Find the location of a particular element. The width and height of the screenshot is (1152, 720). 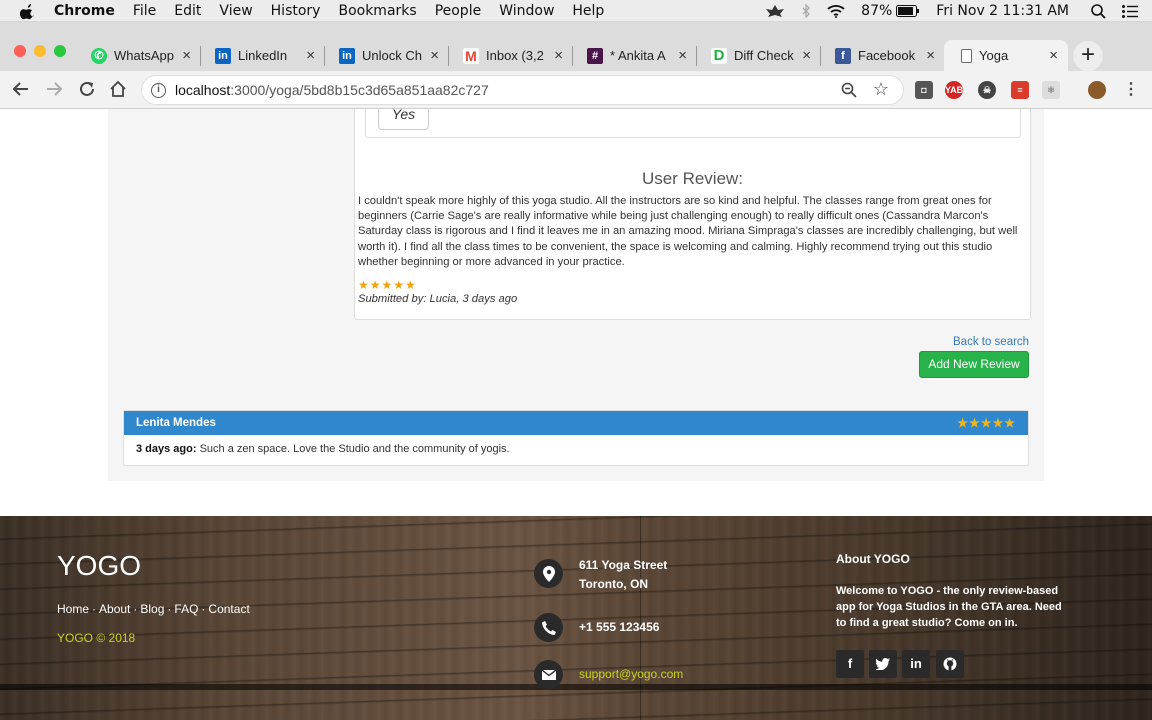

window-close-button is located at coordinates (20, 51).